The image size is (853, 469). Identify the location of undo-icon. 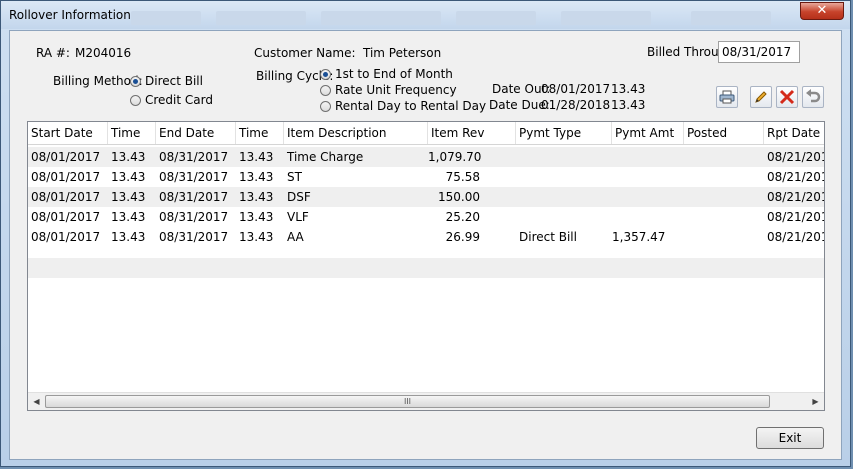
(813, 96).